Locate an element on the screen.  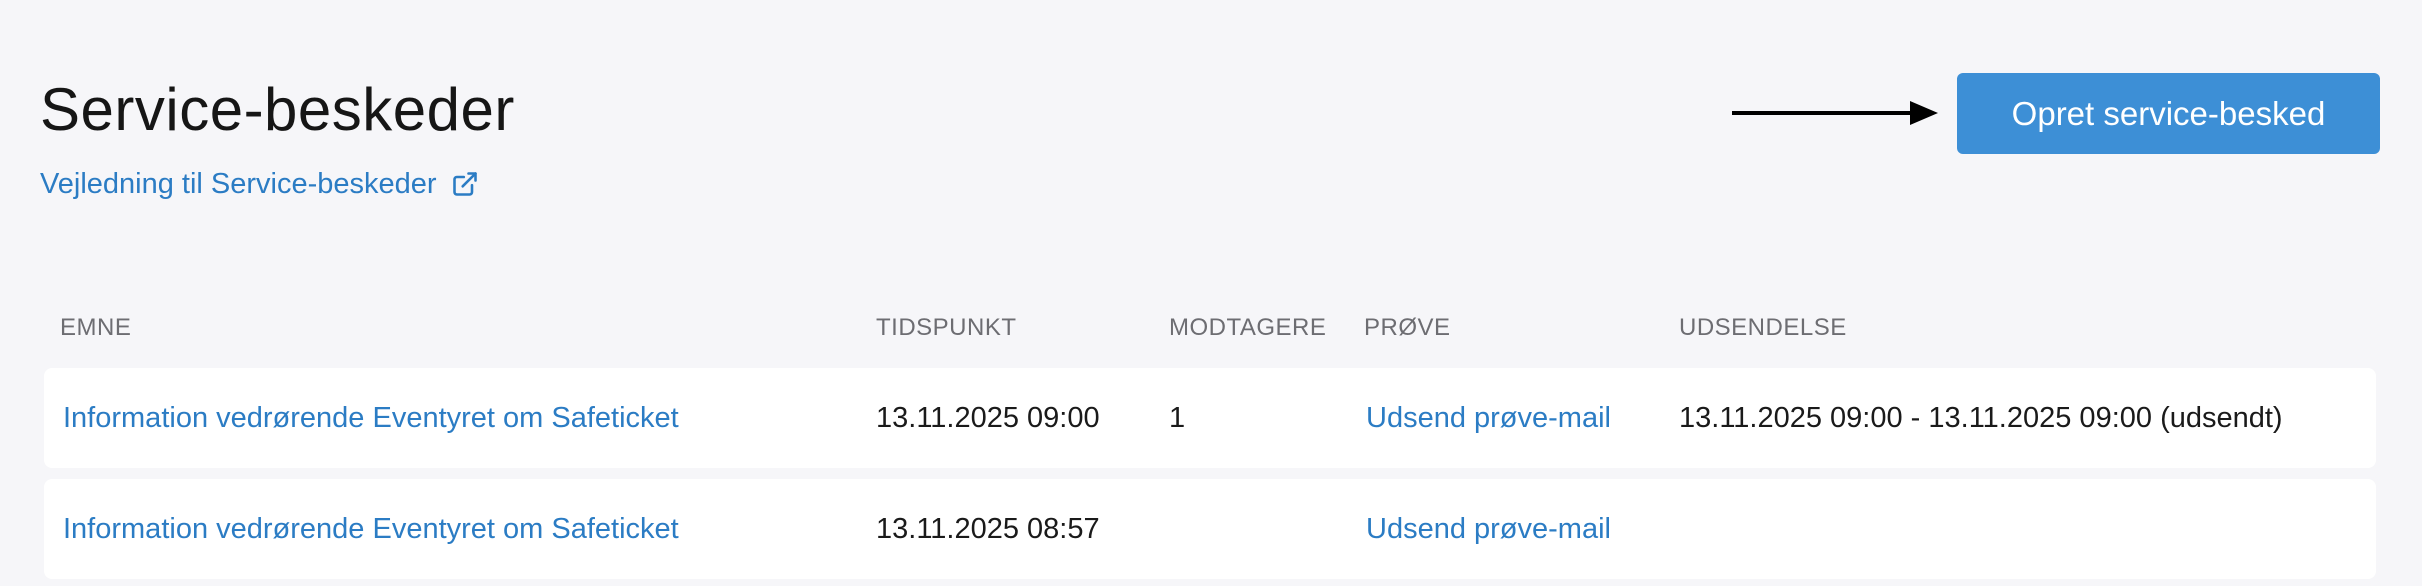
column-header-time: TIDSPUNKT is located at coordinates (946, 327).